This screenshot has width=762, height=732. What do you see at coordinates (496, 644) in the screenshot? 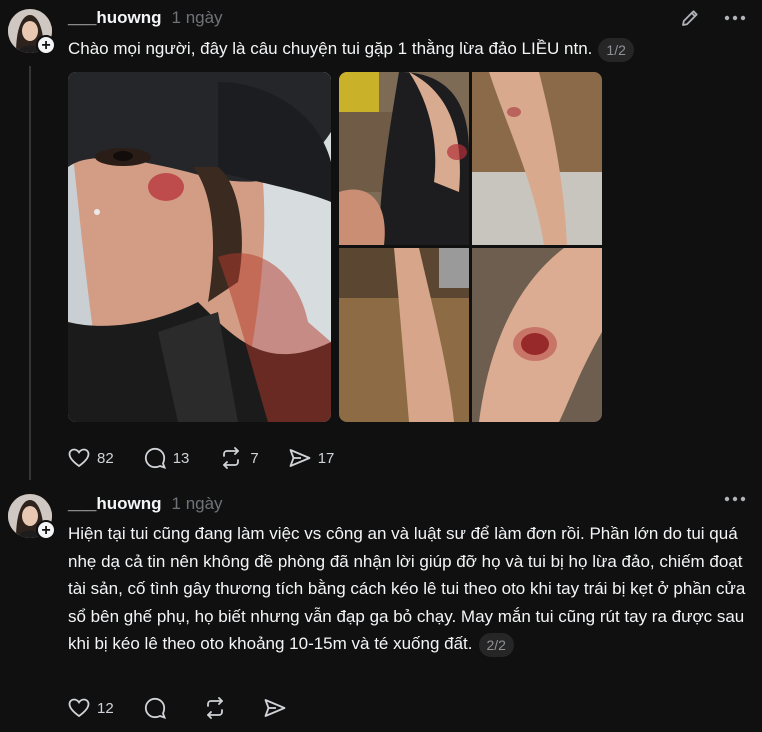
I see `thread-pager: 2/2` at bounding box center [496, 644].